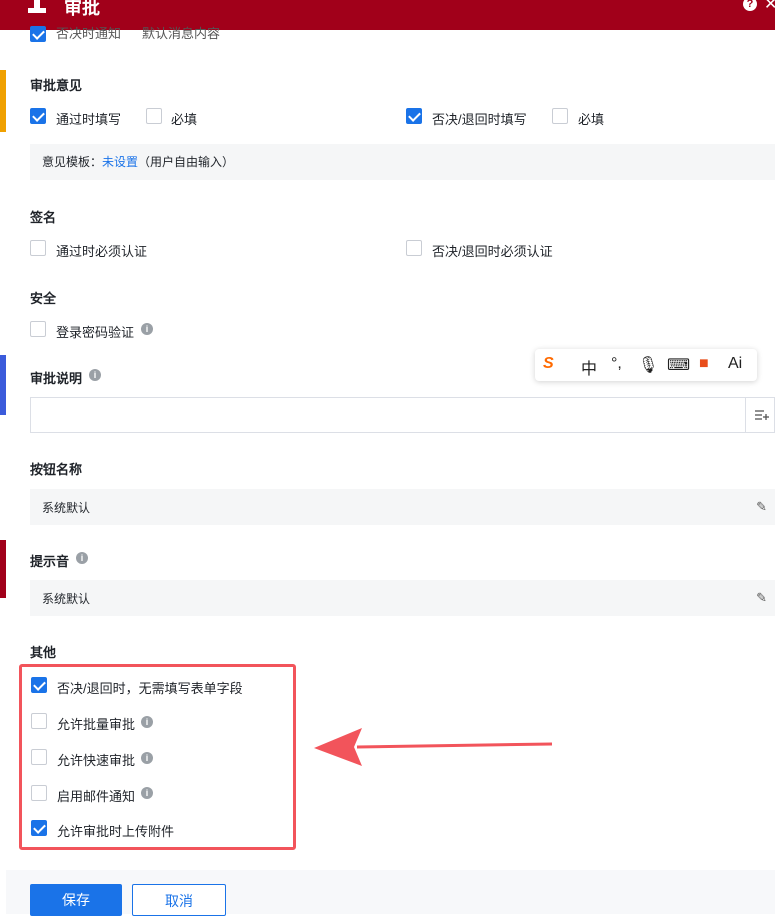 The height and width of the screenshot is (917, 775). Describe the element at coordinates (66, 508) in the screenshot. I see `button-name-value: 系统默认` at that location.